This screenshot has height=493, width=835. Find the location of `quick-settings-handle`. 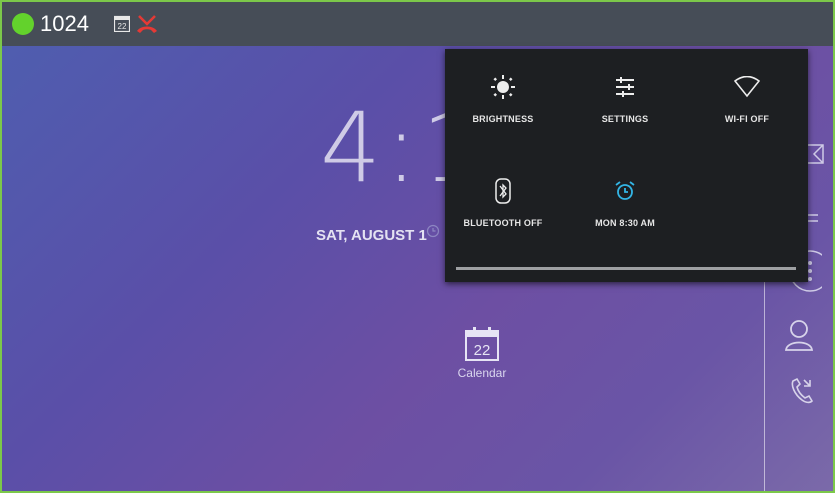

quick-settings-handle is located at coordinates (626, 268).